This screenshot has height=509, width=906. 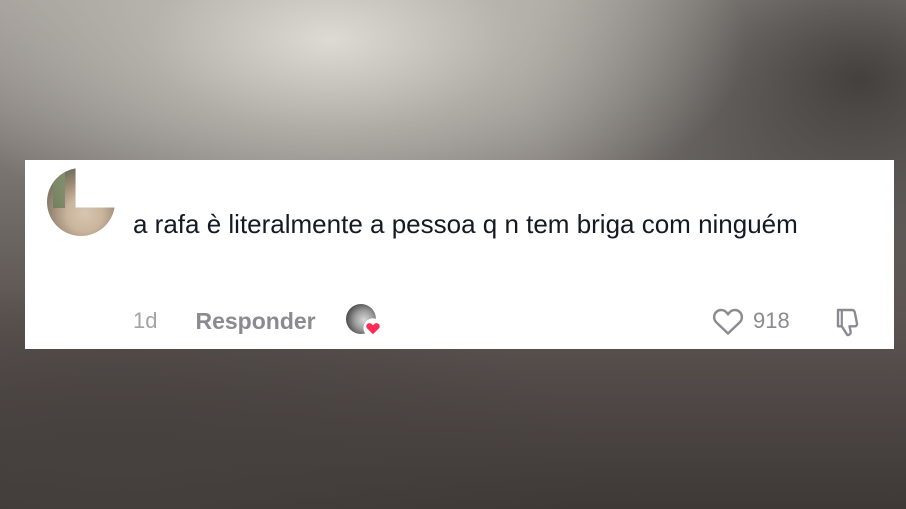 I want to click on comment-meta-row: 1d Responder, so click(x=258, y=321).